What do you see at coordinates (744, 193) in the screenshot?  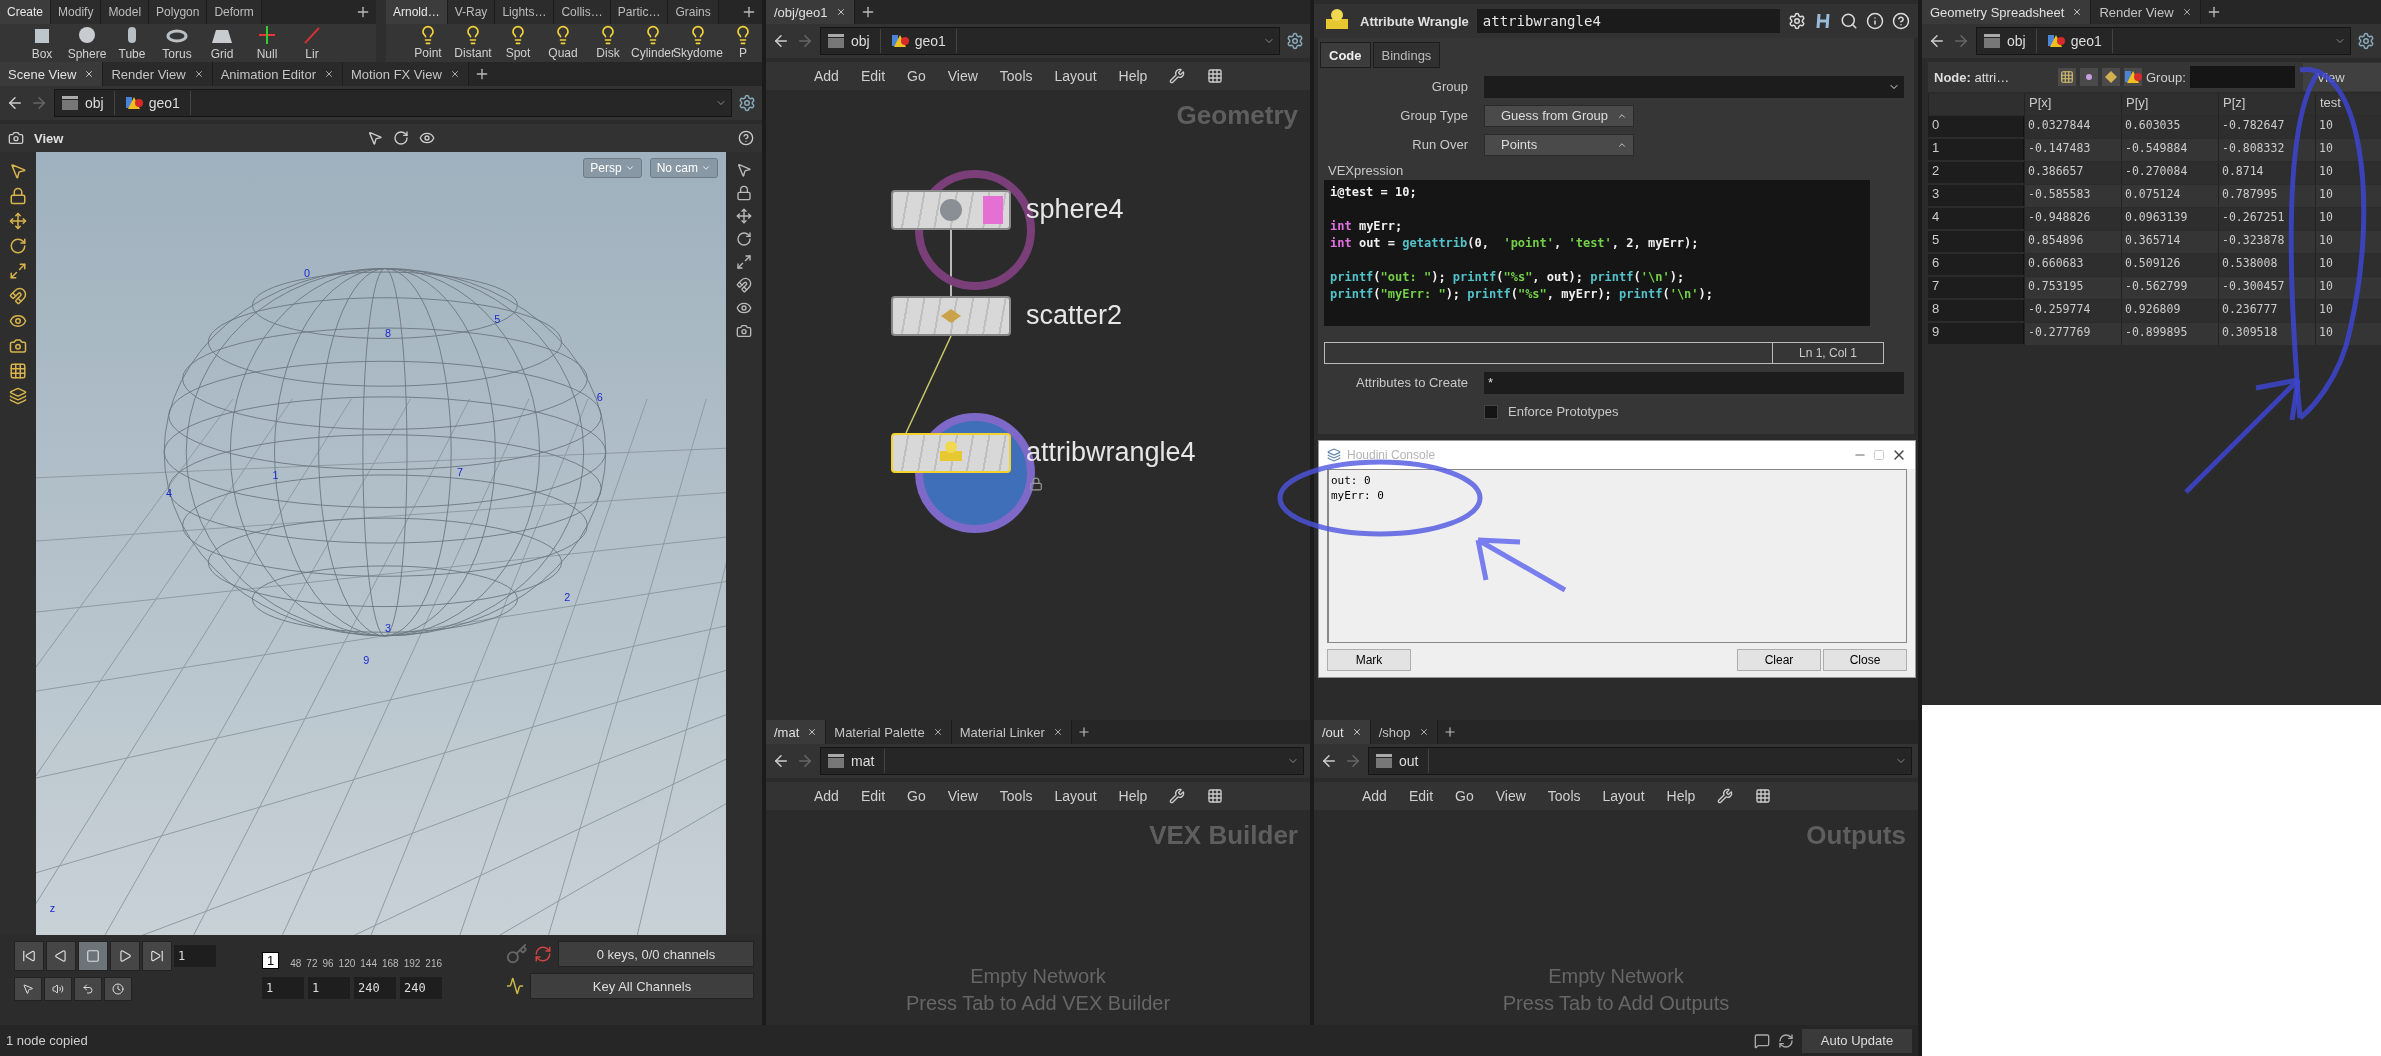 I see `lock-icon` at bounding box center [744, 193].